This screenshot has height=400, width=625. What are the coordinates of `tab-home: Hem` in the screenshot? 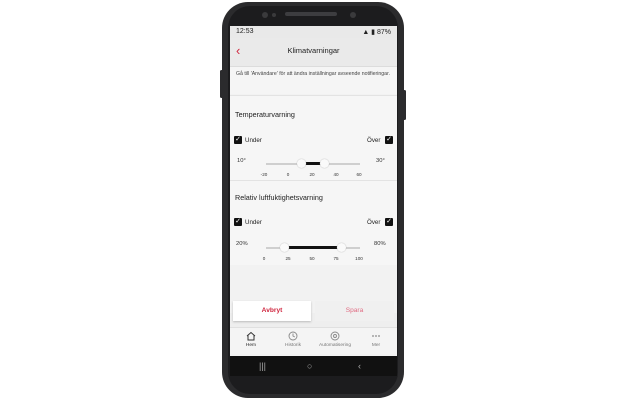 It's located at (251, 340).